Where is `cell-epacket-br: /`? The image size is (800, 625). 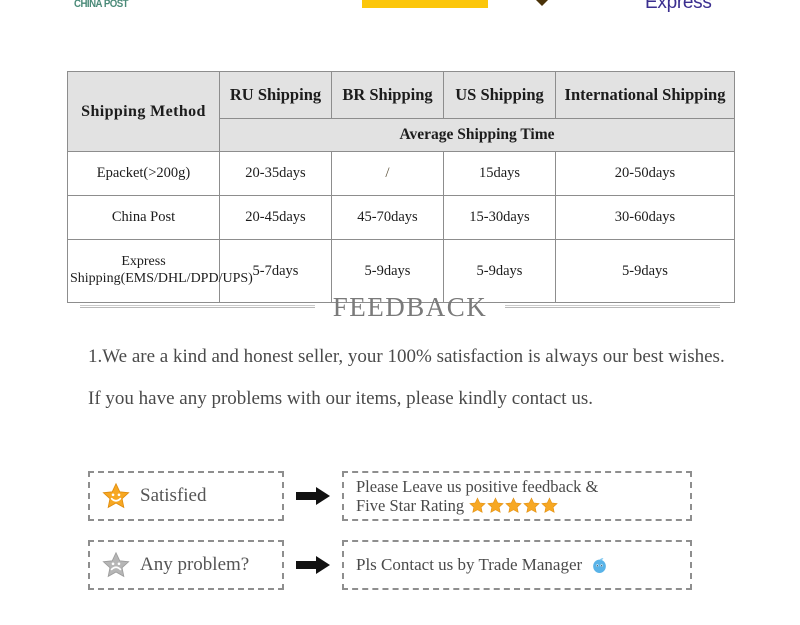
cell-epacket-br: / is located at coordinates (387, 173).